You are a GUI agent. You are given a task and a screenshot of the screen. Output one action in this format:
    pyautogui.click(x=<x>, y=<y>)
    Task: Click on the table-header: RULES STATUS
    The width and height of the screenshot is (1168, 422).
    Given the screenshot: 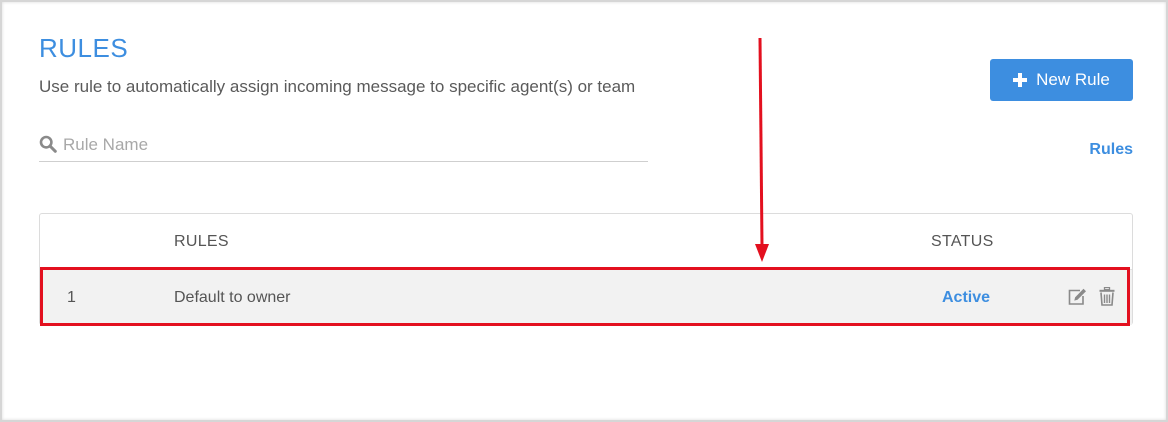 What is the action you would take?
    pyautogui.click(x=586, y=241)
    